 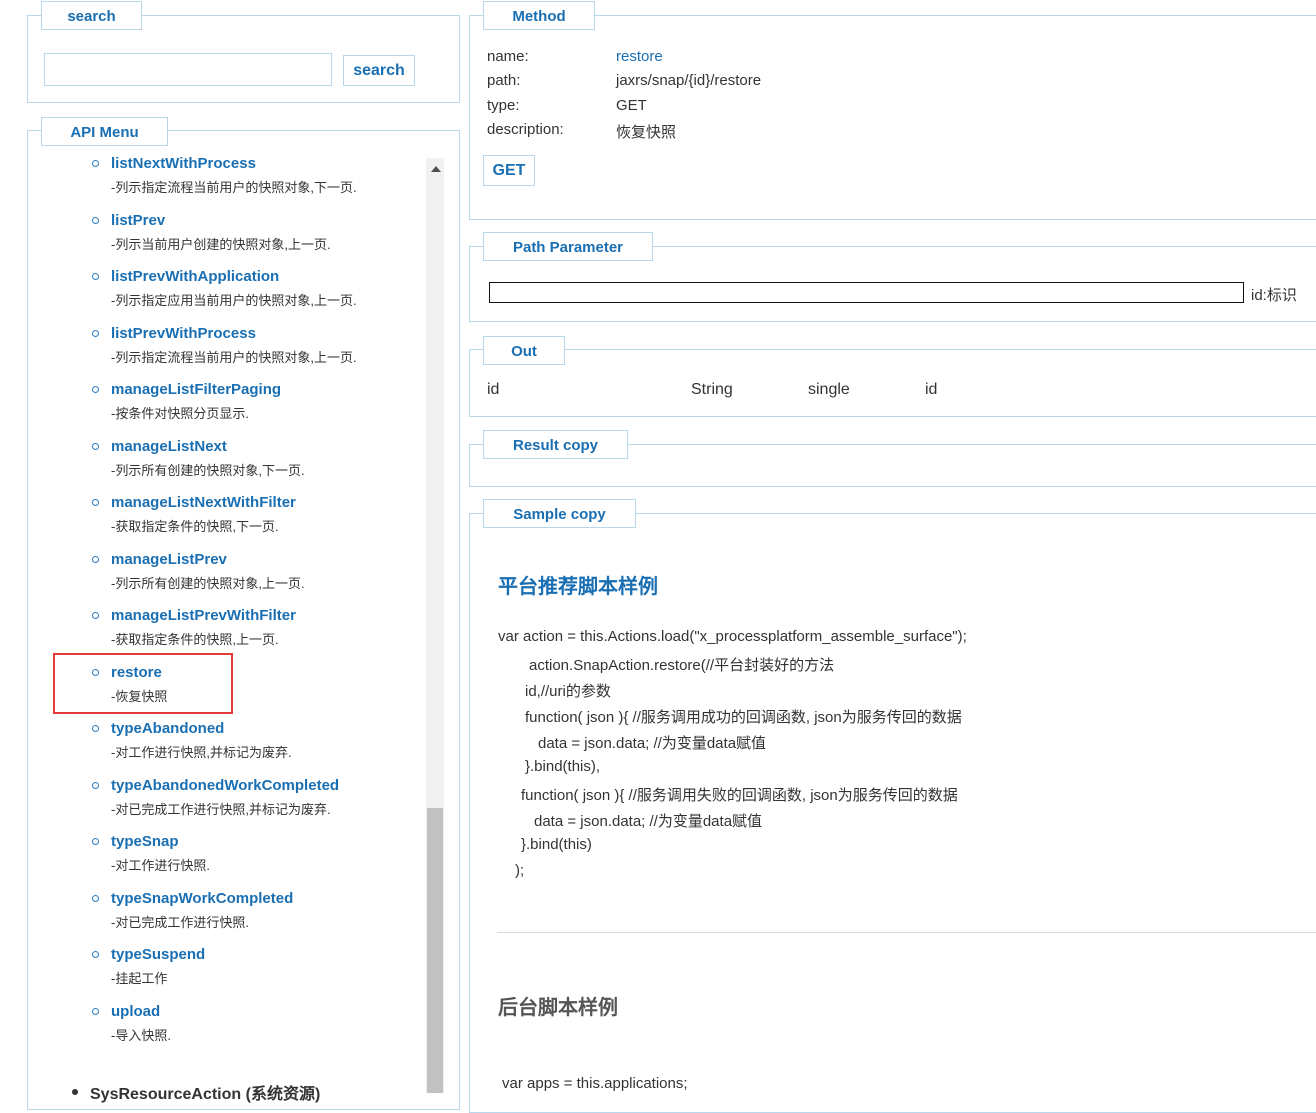 What do you see at coordinates (252, 406) in the screenshot?
I see `api-menu-item: manageListFilterPaging -按条件对快照分页显示.` at bounding box center [252, 406].